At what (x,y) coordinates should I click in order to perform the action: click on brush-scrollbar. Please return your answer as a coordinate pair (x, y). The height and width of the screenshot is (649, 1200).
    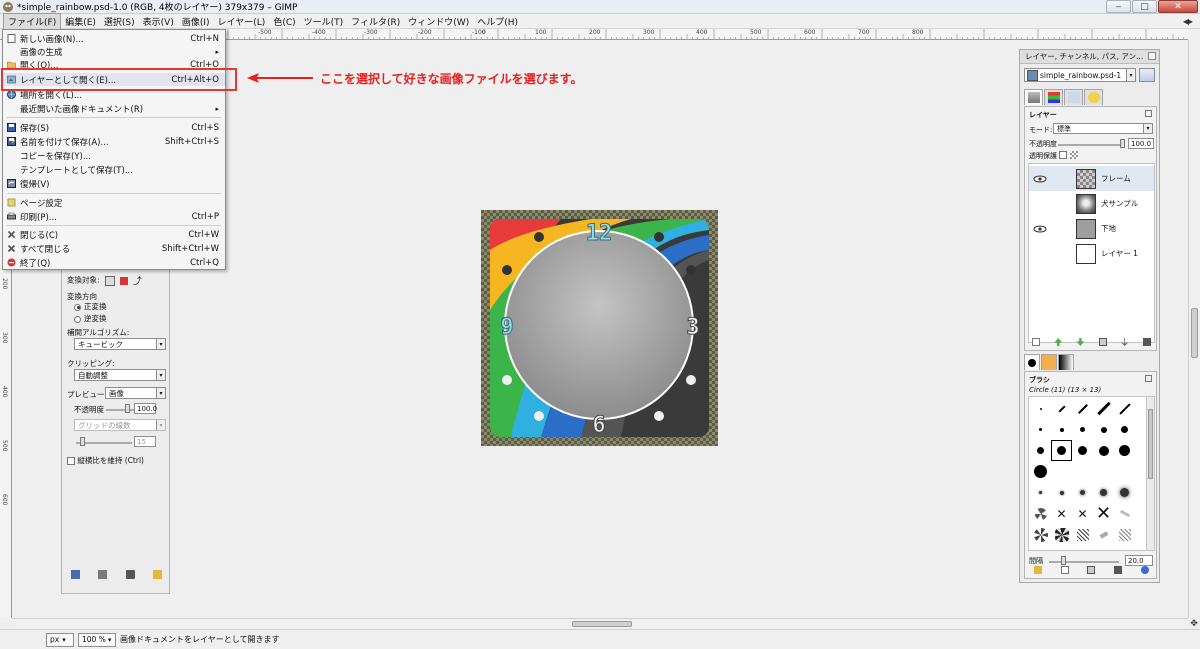
    Looking at the image, I should click on (1150, 473).